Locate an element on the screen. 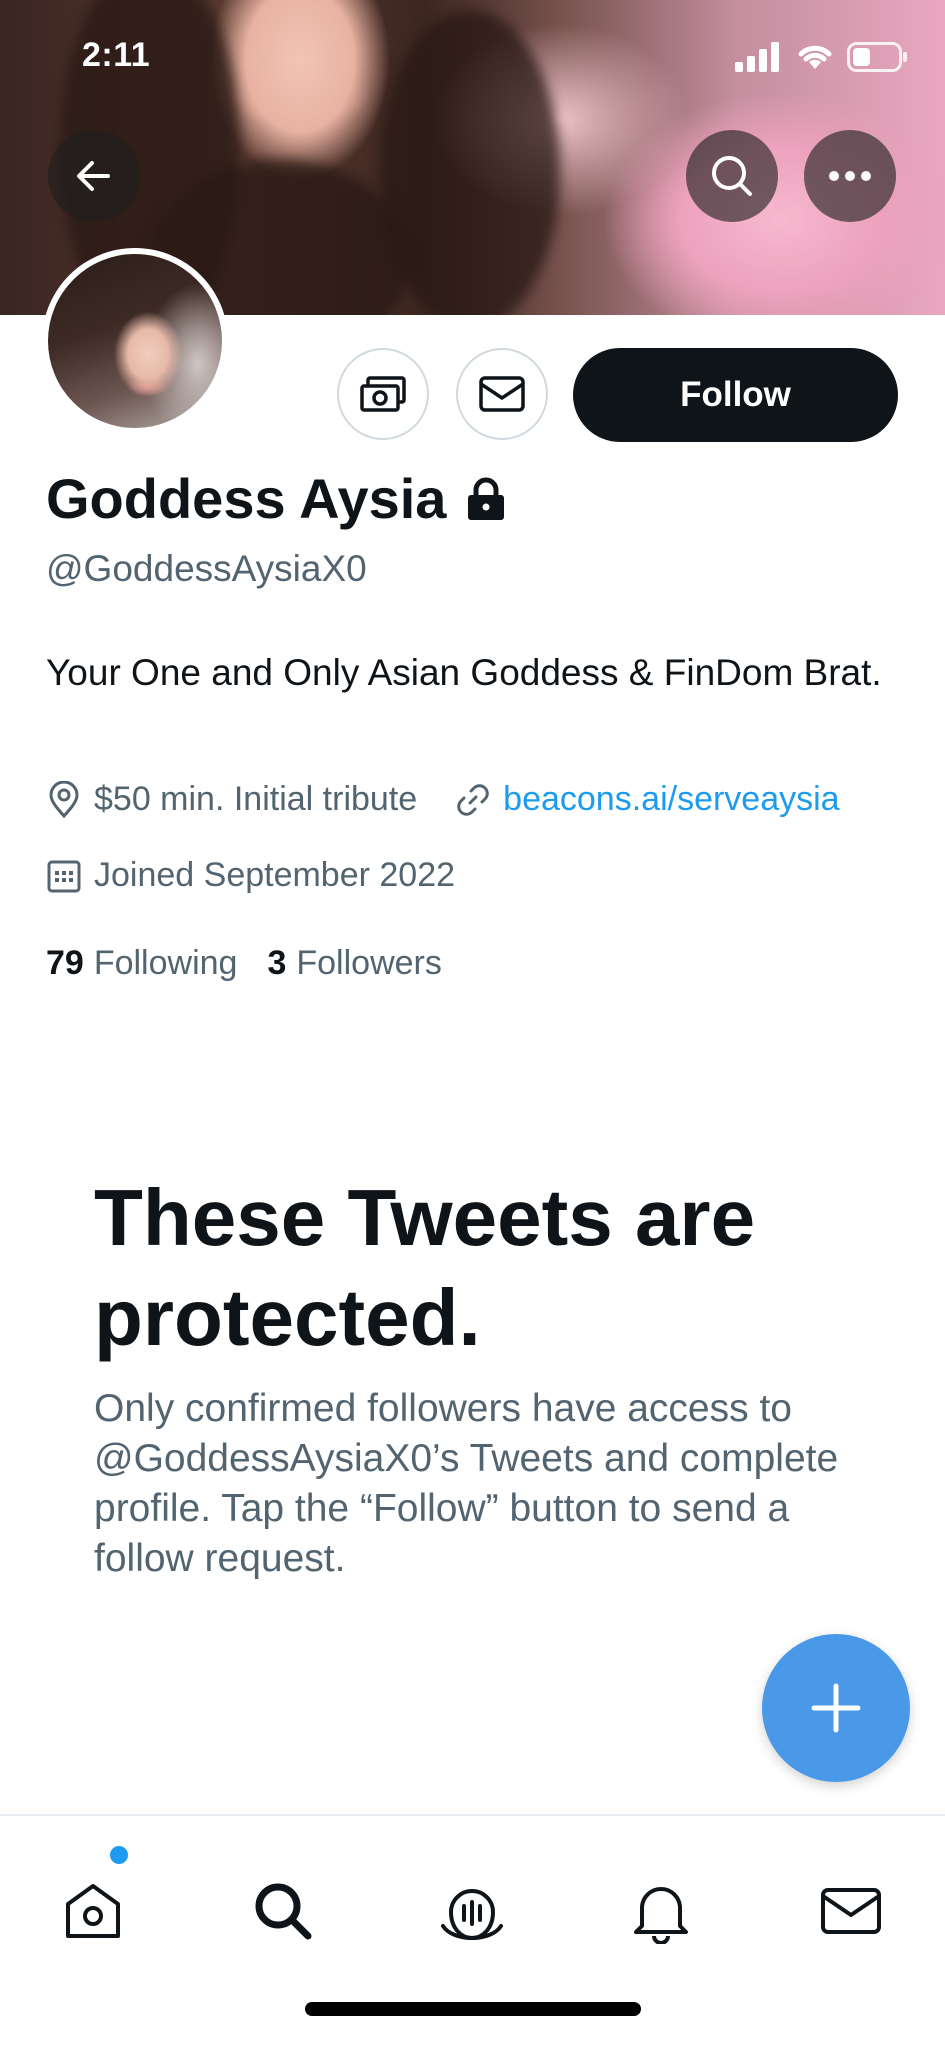  messages-icon is located at coordinates (851, 1911).